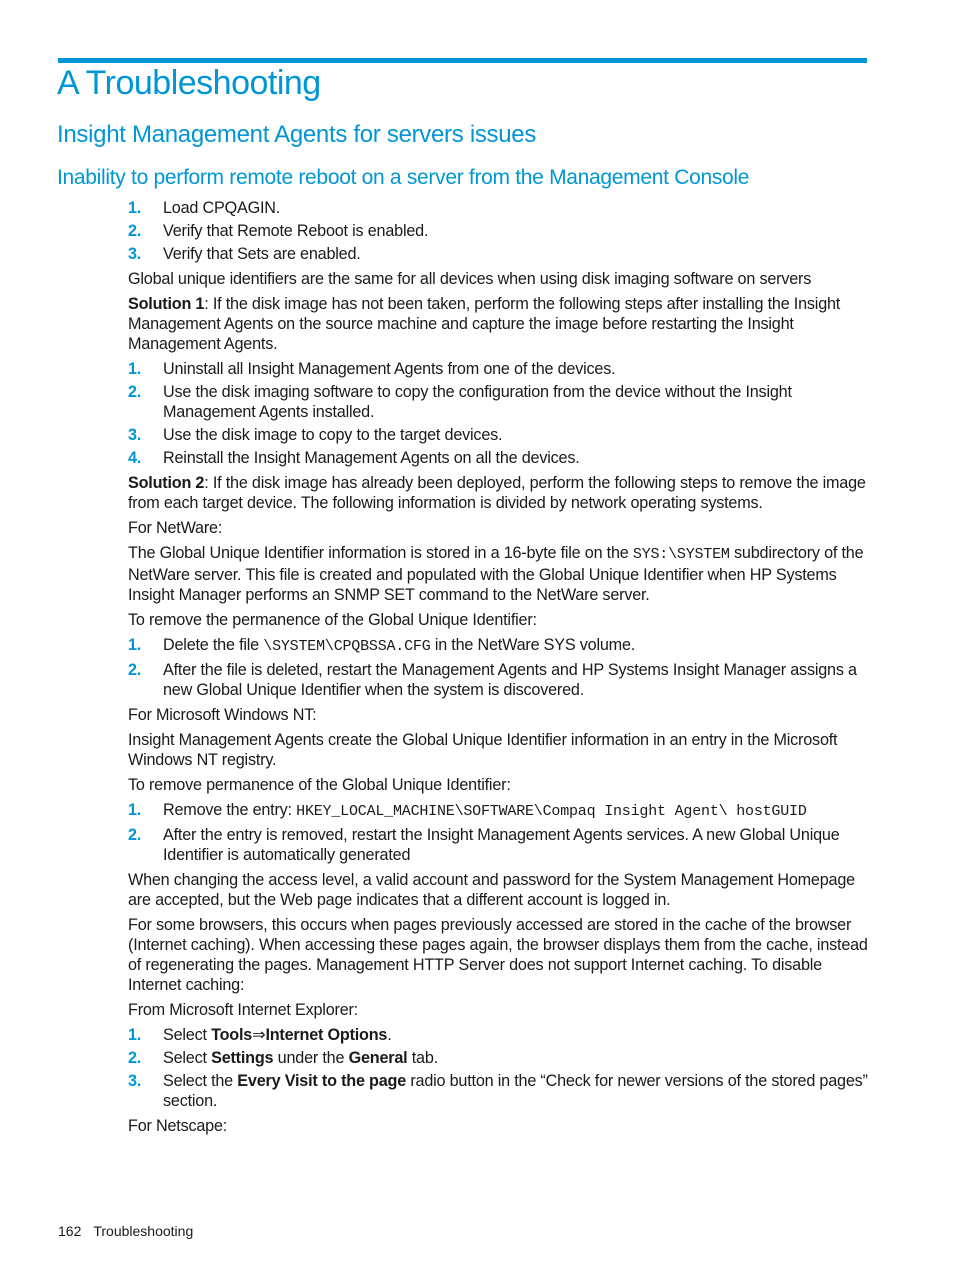 The width and height of the screenshot is (954, 1271). I want to click on page-footer: 162 Troubleshooting, so click(125, 1231).